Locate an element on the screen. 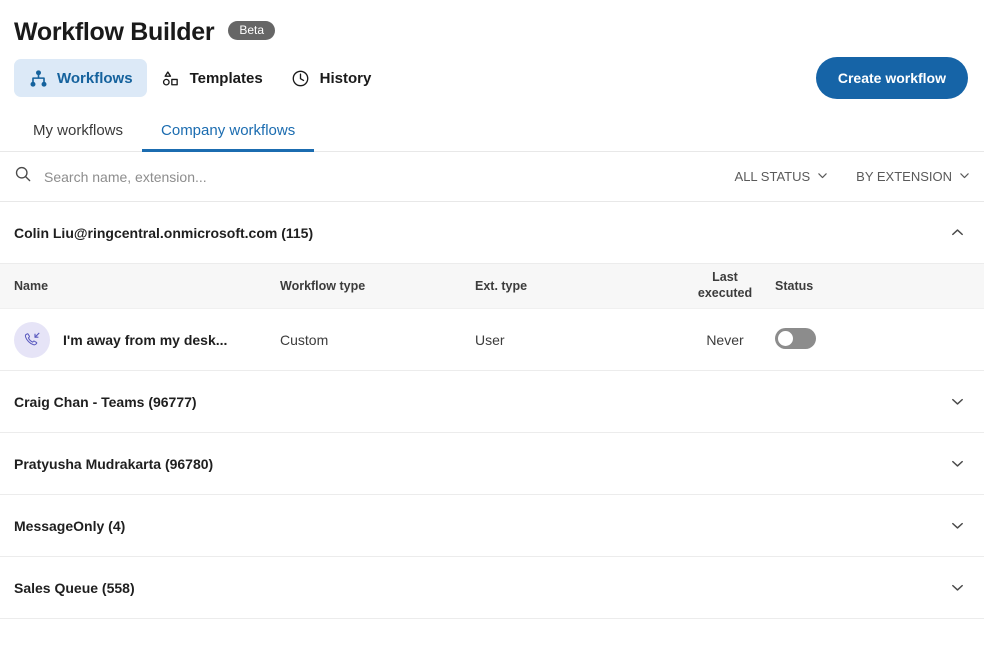 This screenshot has width=984, height=671. cell-ext-type: User is located at coordinates (490, 339).